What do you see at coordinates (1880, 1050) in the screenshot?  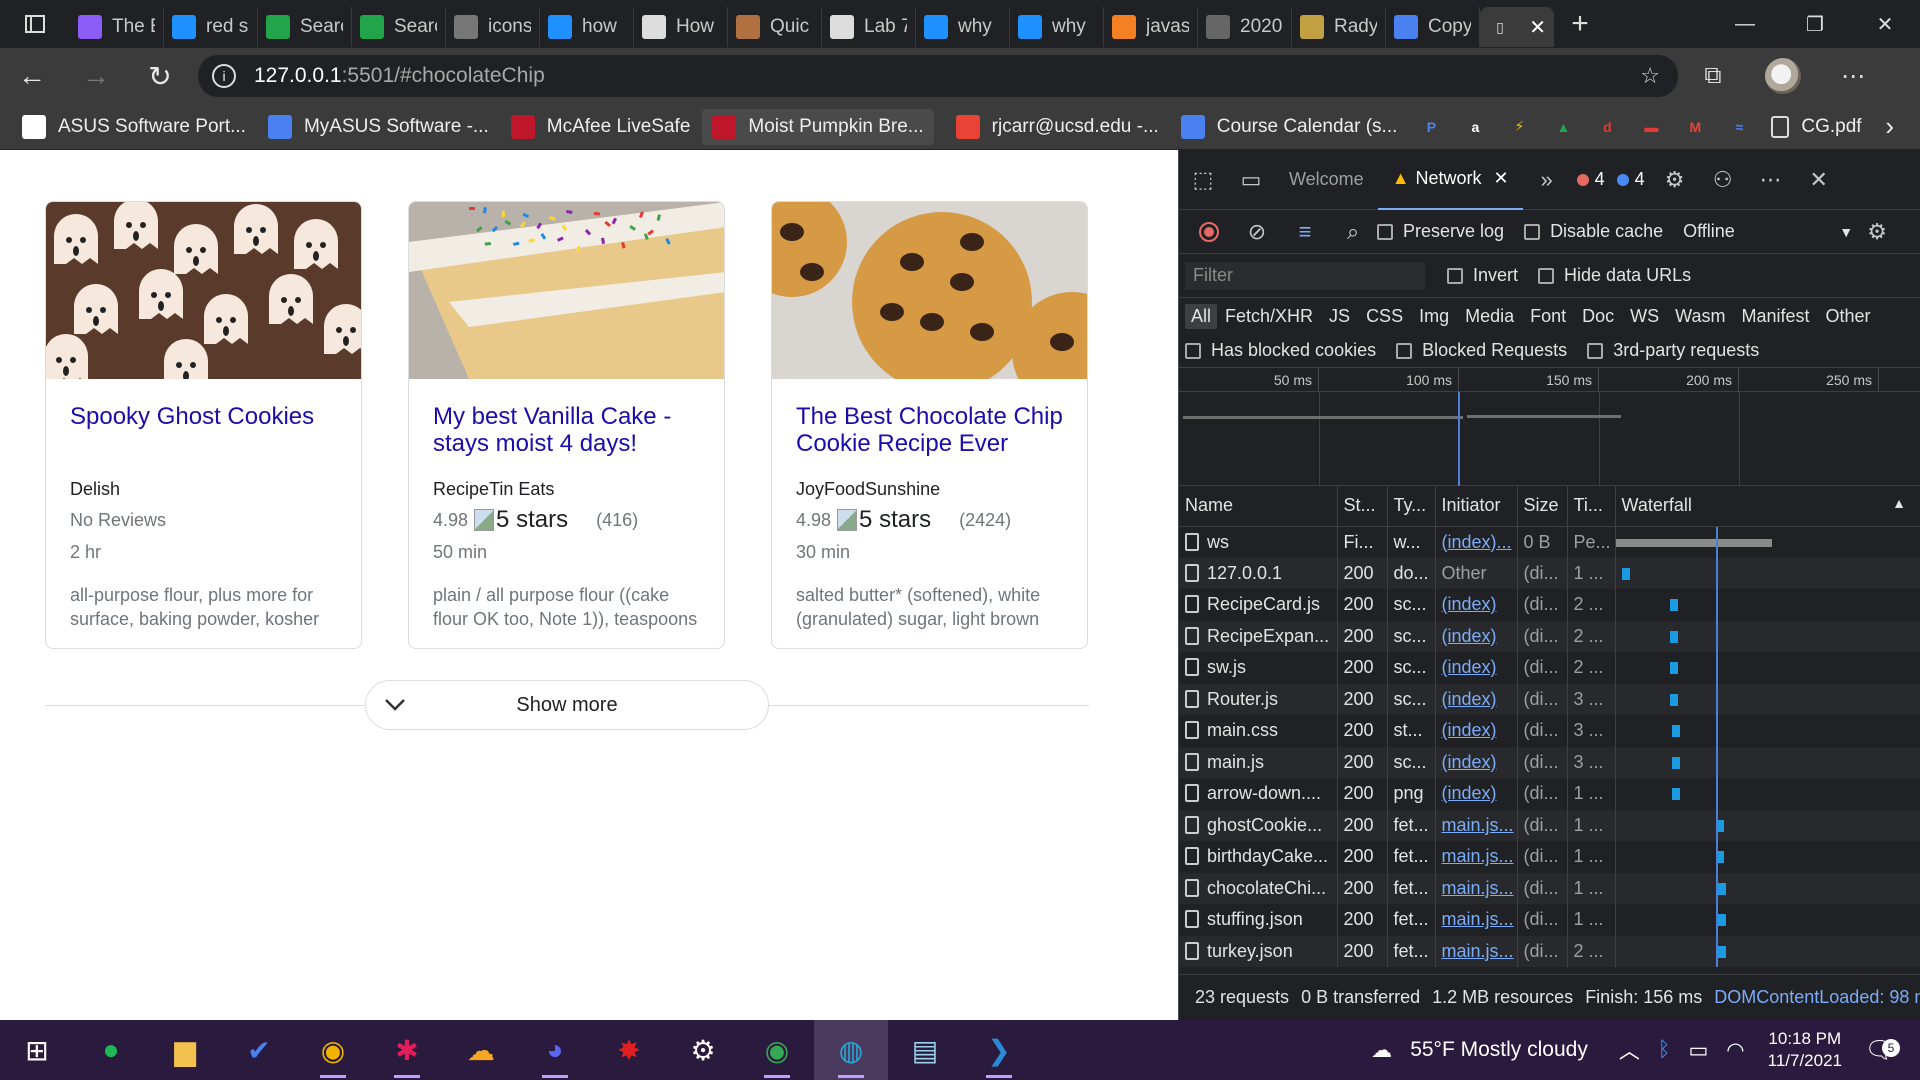 I see `notification-center-button: 🗨 5` at bounding box center [1880, 1050].